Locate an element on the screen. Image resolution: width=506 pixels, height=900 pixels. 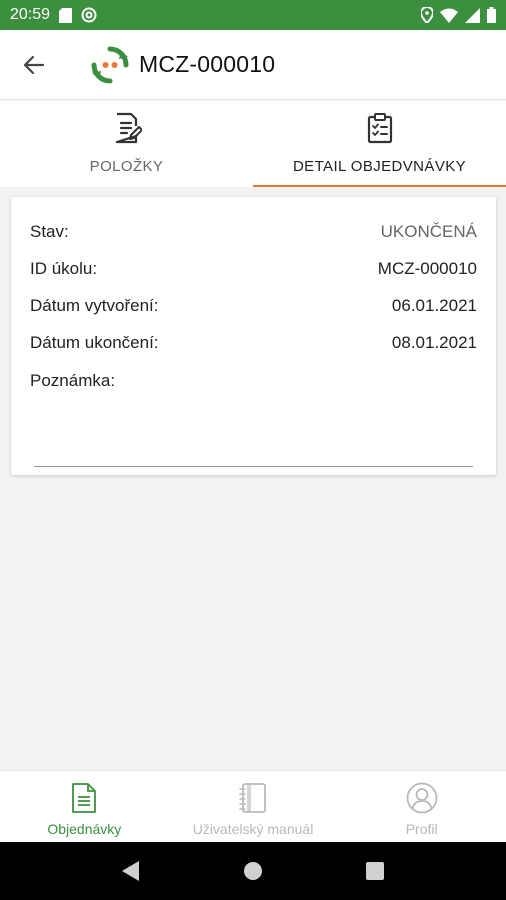
arrow-left-icon is located at coordinates (34, 64).